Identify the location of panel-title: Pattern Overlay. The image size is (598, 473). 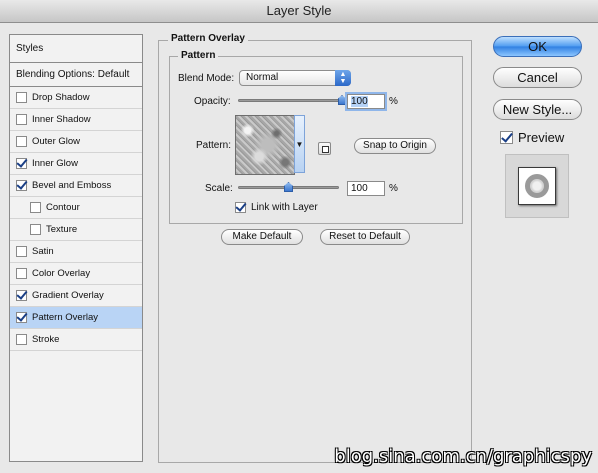
(208, 38).